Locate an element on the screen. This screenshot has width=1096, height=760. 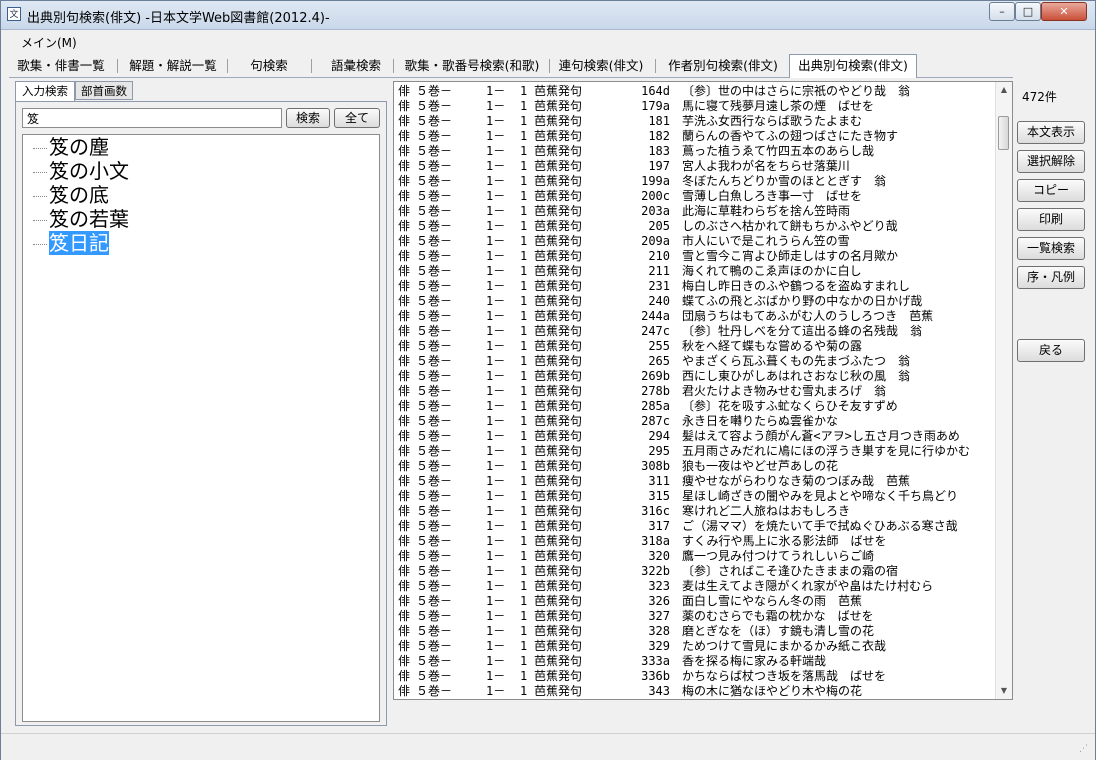
show-all-button: 全て is located at coordinates (357, 118).